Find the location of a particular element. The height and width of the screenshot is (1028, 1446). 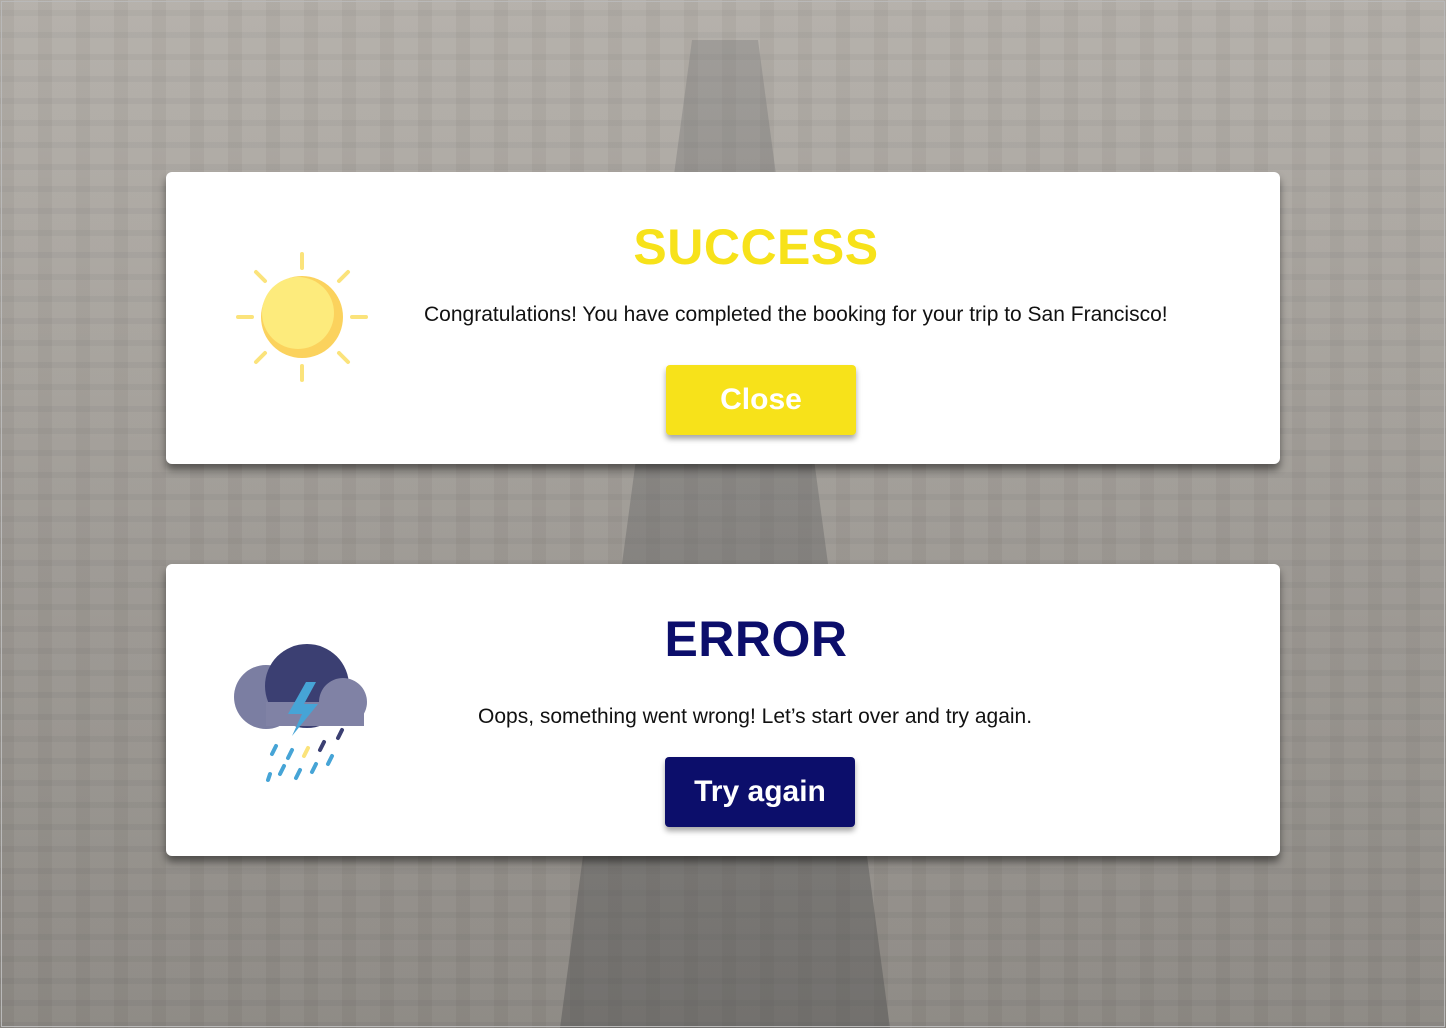

error-title: ERROR is located at coordinates (756, 639).